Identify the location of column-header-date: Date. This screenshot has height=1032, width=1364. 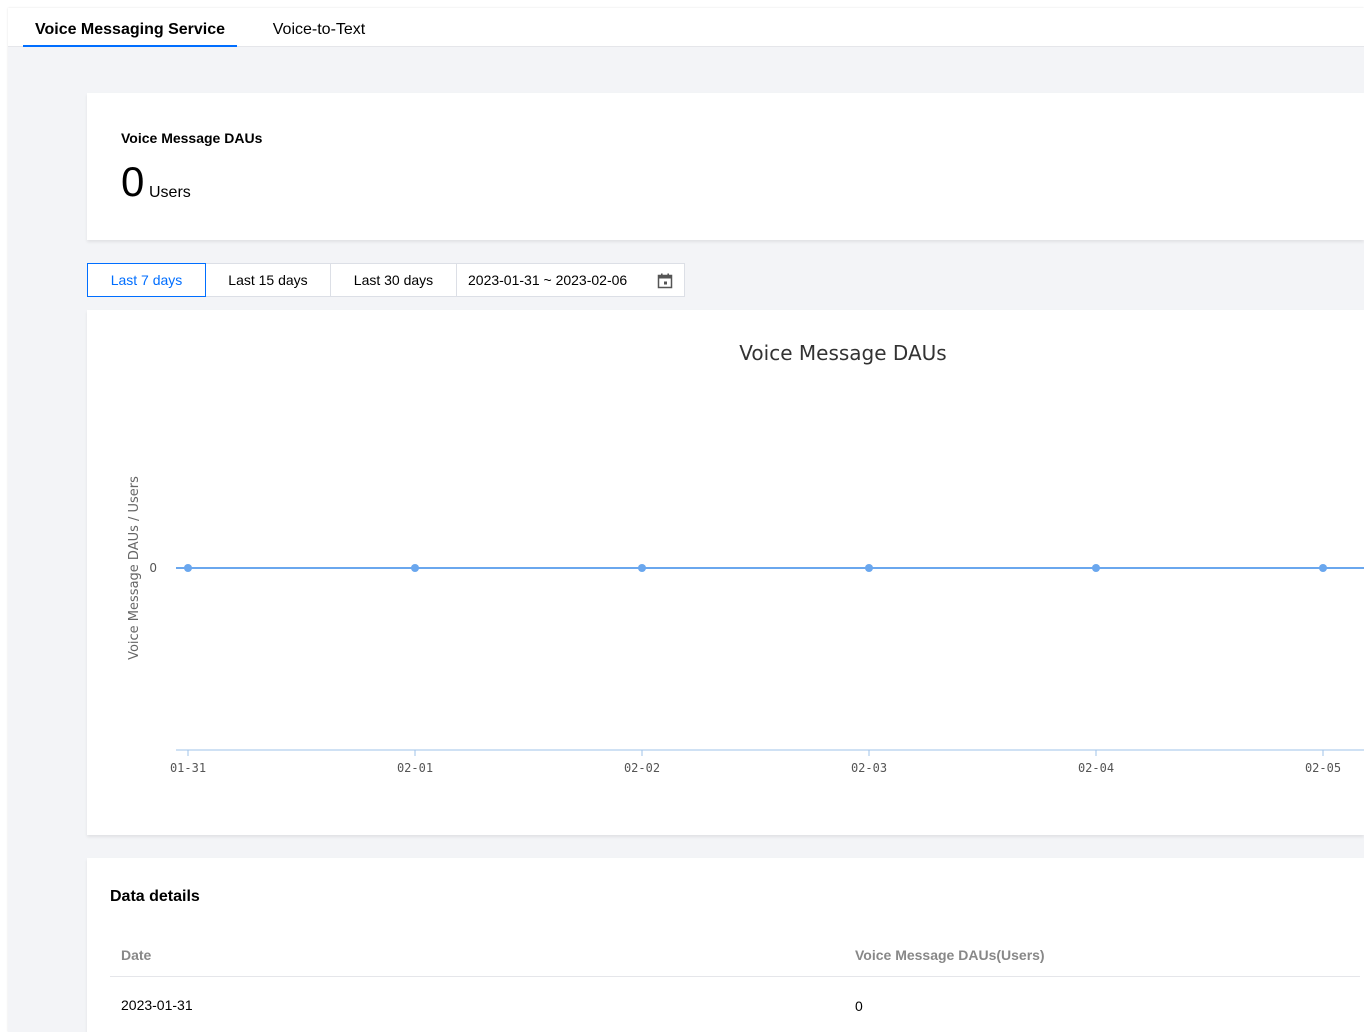
(136, 955).